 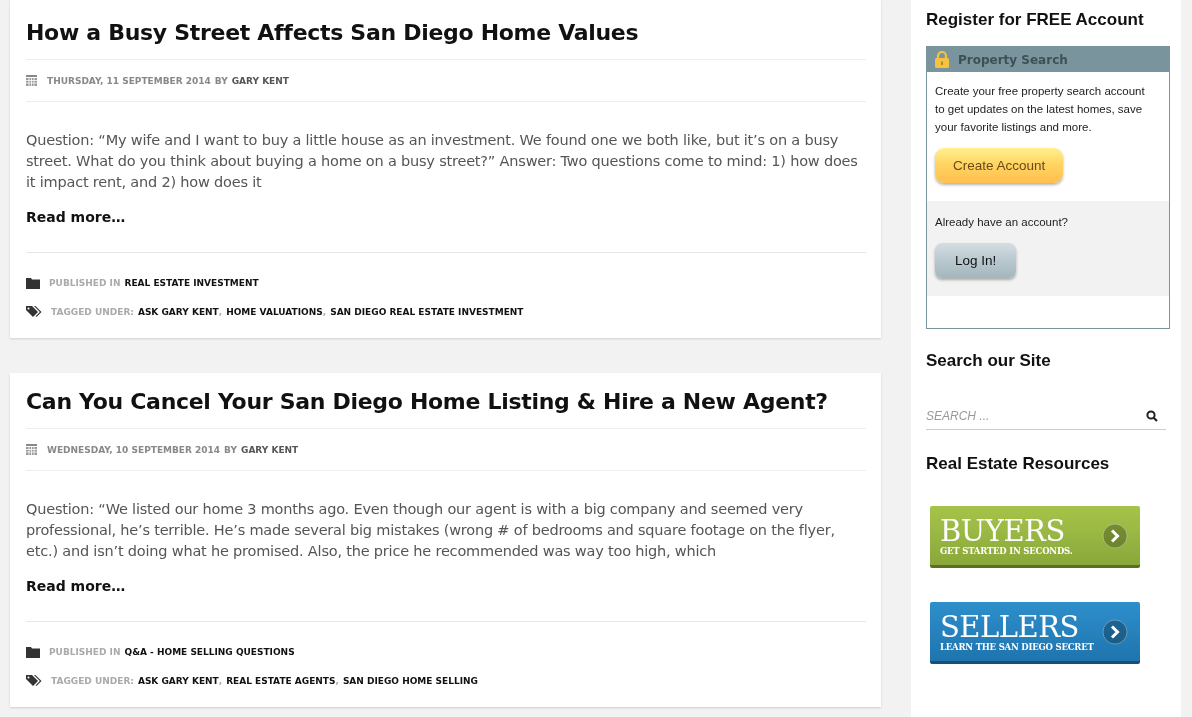 I want to click on widget-heading: Real Estate Resources, so click(x=1018, y=464).